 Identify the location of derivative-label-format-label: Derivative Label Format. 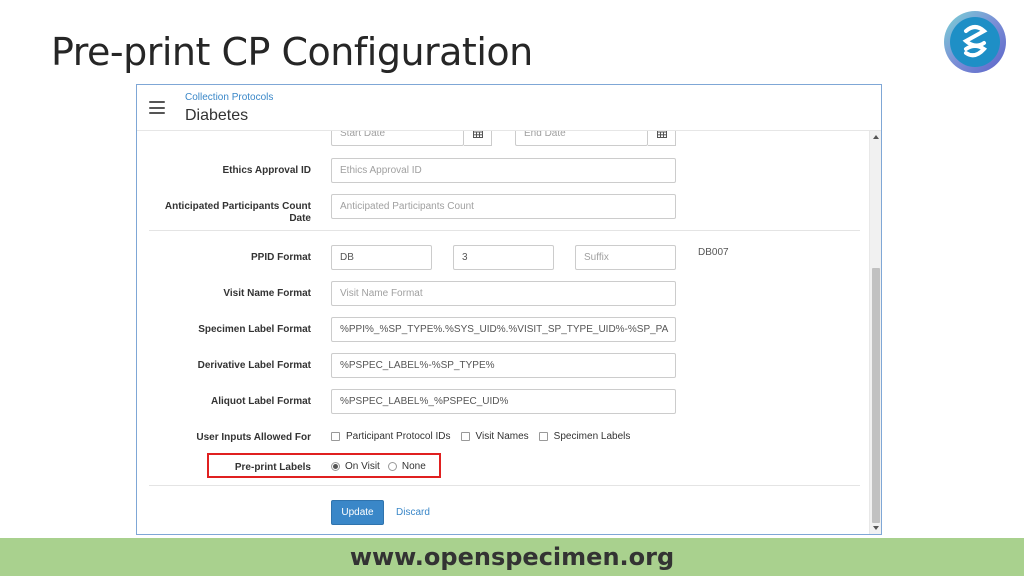
(254, 365).